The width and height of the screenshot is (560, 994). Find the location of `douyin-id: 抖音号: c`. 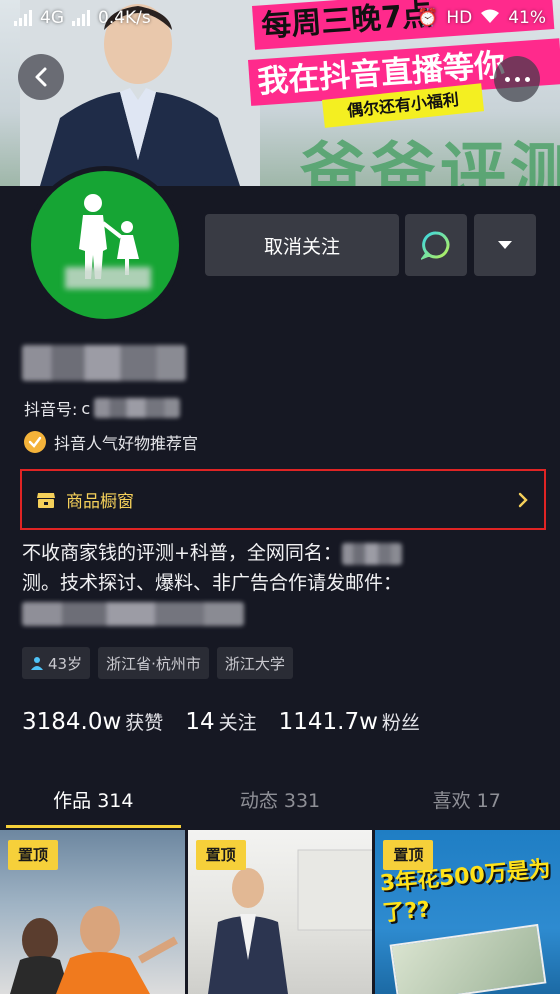

douyin-id: 抖音号: c is located at coordinates (102, 408).